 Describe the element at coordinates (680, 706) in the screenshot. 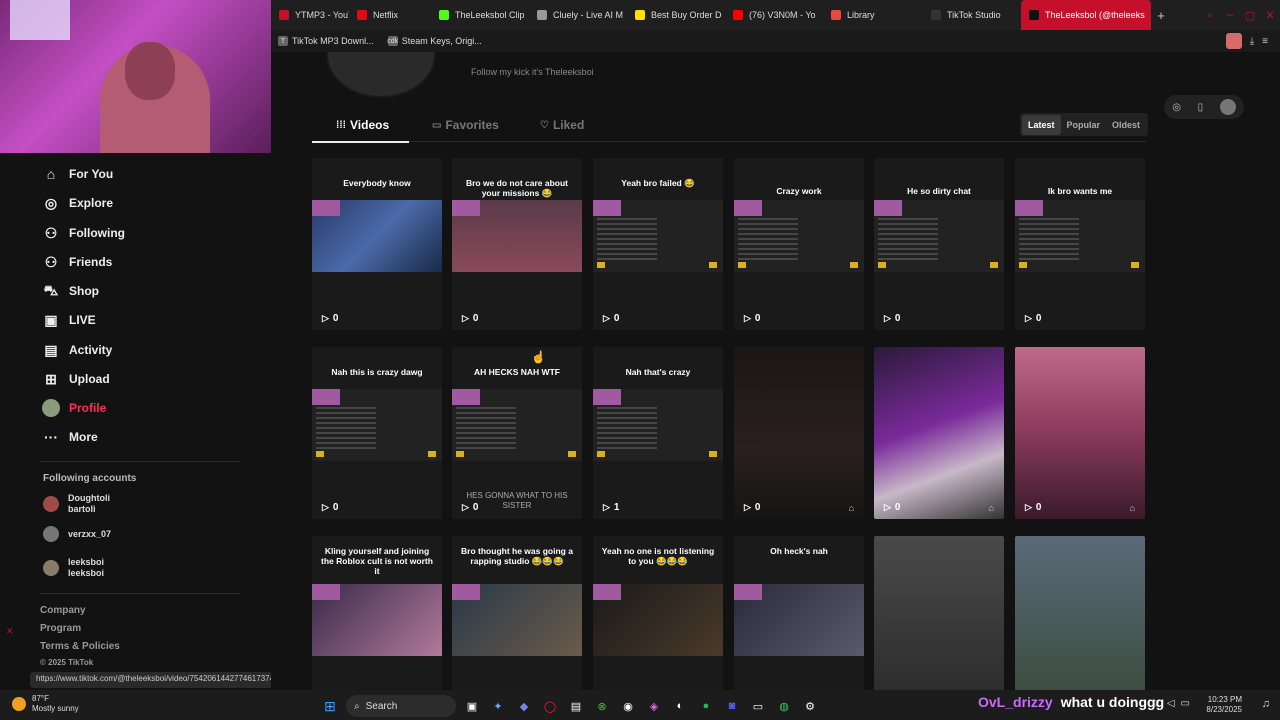

I see `steam-icon: ◐` at that location.